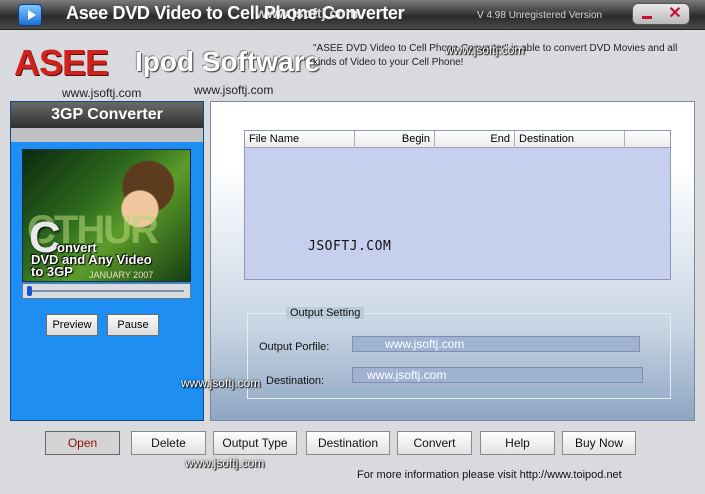 The width and height of the screenshot is (705, 494). I want to click on pause-button: Pause, so click(133, 325).